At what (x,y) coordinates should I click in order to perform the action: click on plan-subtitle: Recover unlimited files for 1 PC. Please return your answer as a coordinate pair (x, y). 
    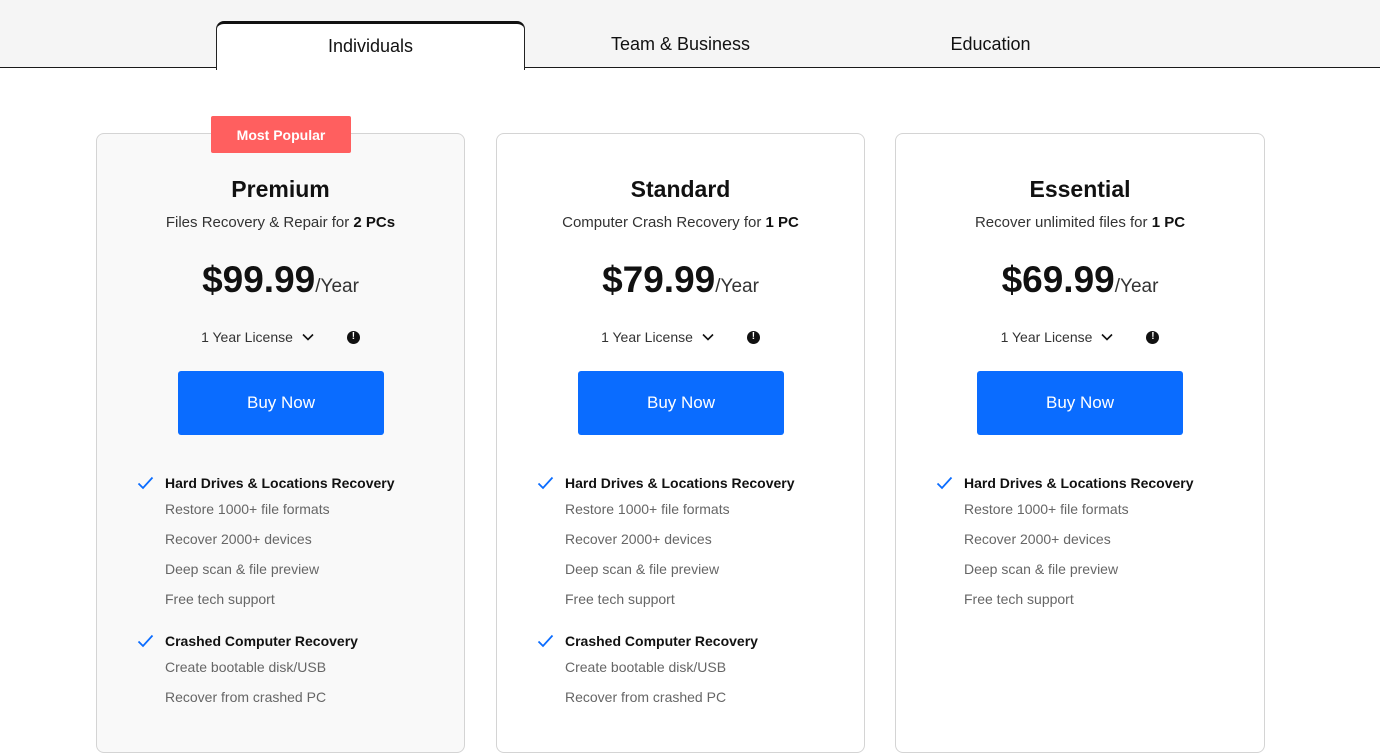
    Looking at the image, I should click on (1080, 222).